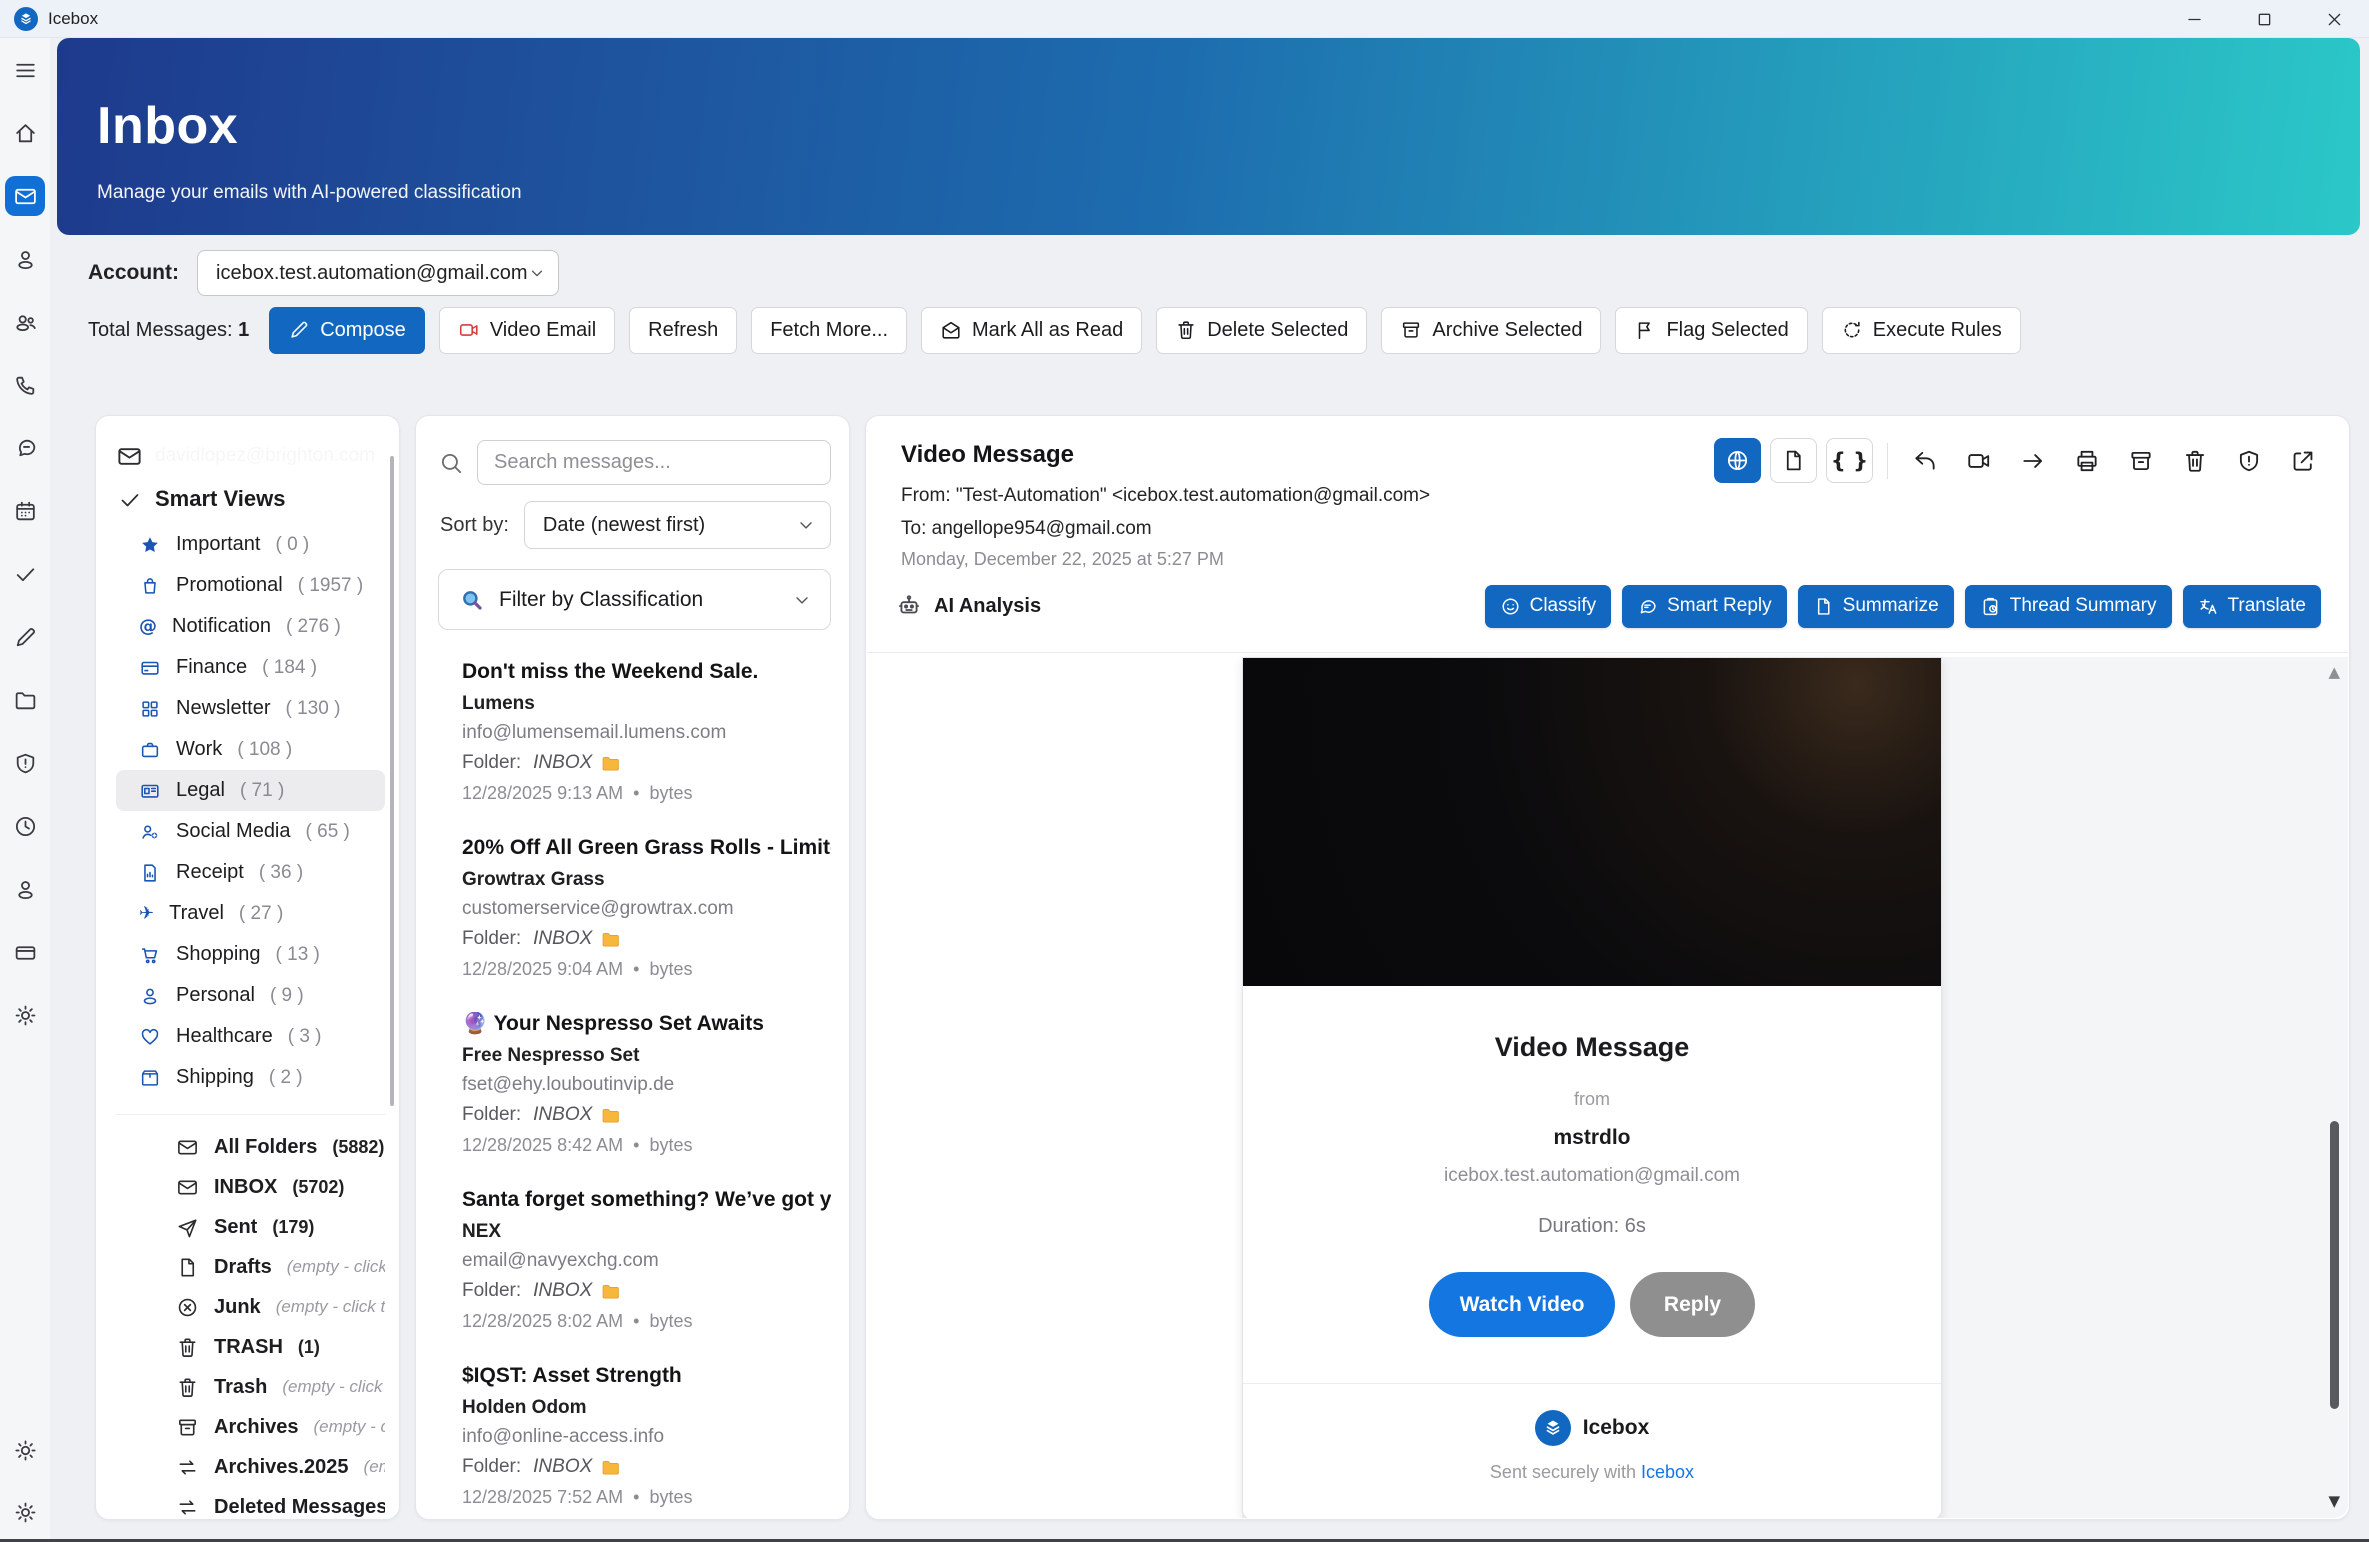 This screenshot has height=1542, width=2369. I want to click on summarize-button: Summarize, so click(1875, 606).